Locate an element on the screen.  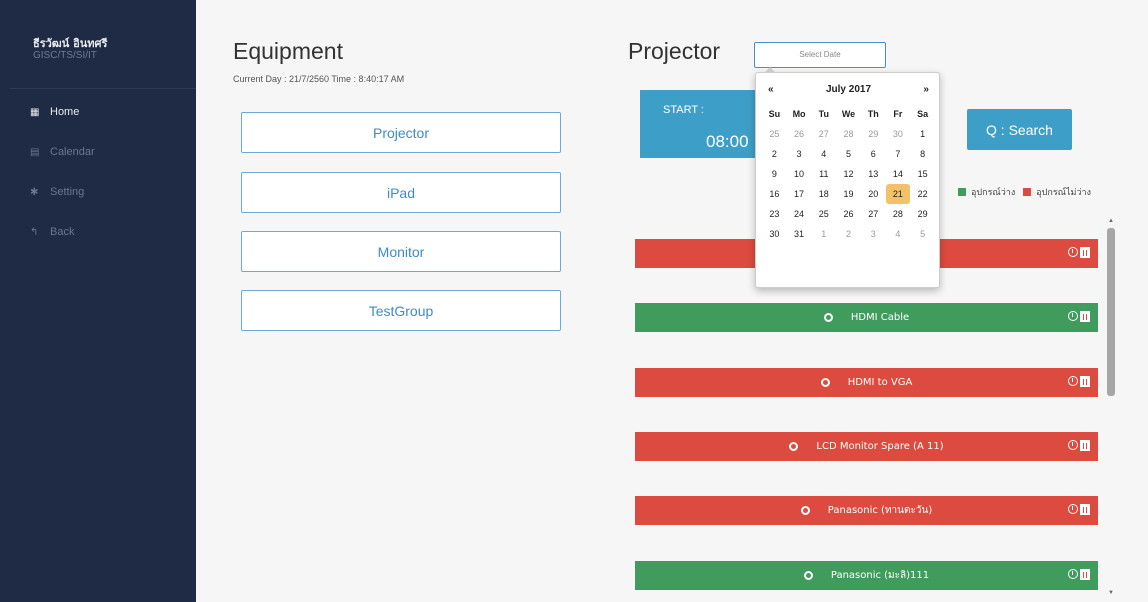
equipment-item: Panasonic (มะลิ)111 is located at coordinates (866, 575).